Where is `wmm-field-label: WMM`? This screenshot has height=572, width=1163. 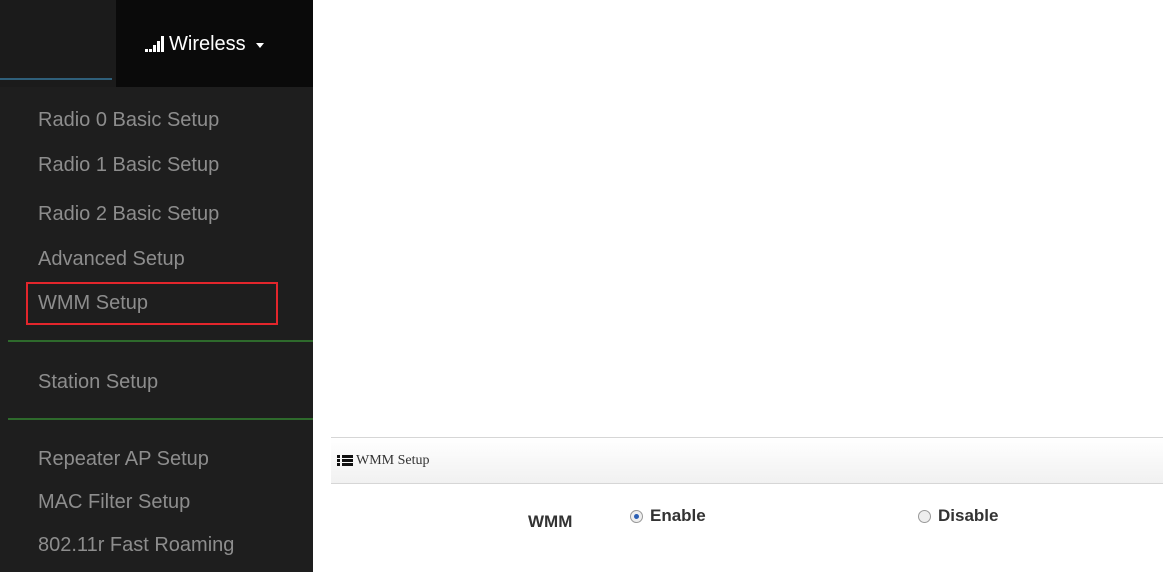
wmm-field-label: WMM is located at coordinates (550, 521).